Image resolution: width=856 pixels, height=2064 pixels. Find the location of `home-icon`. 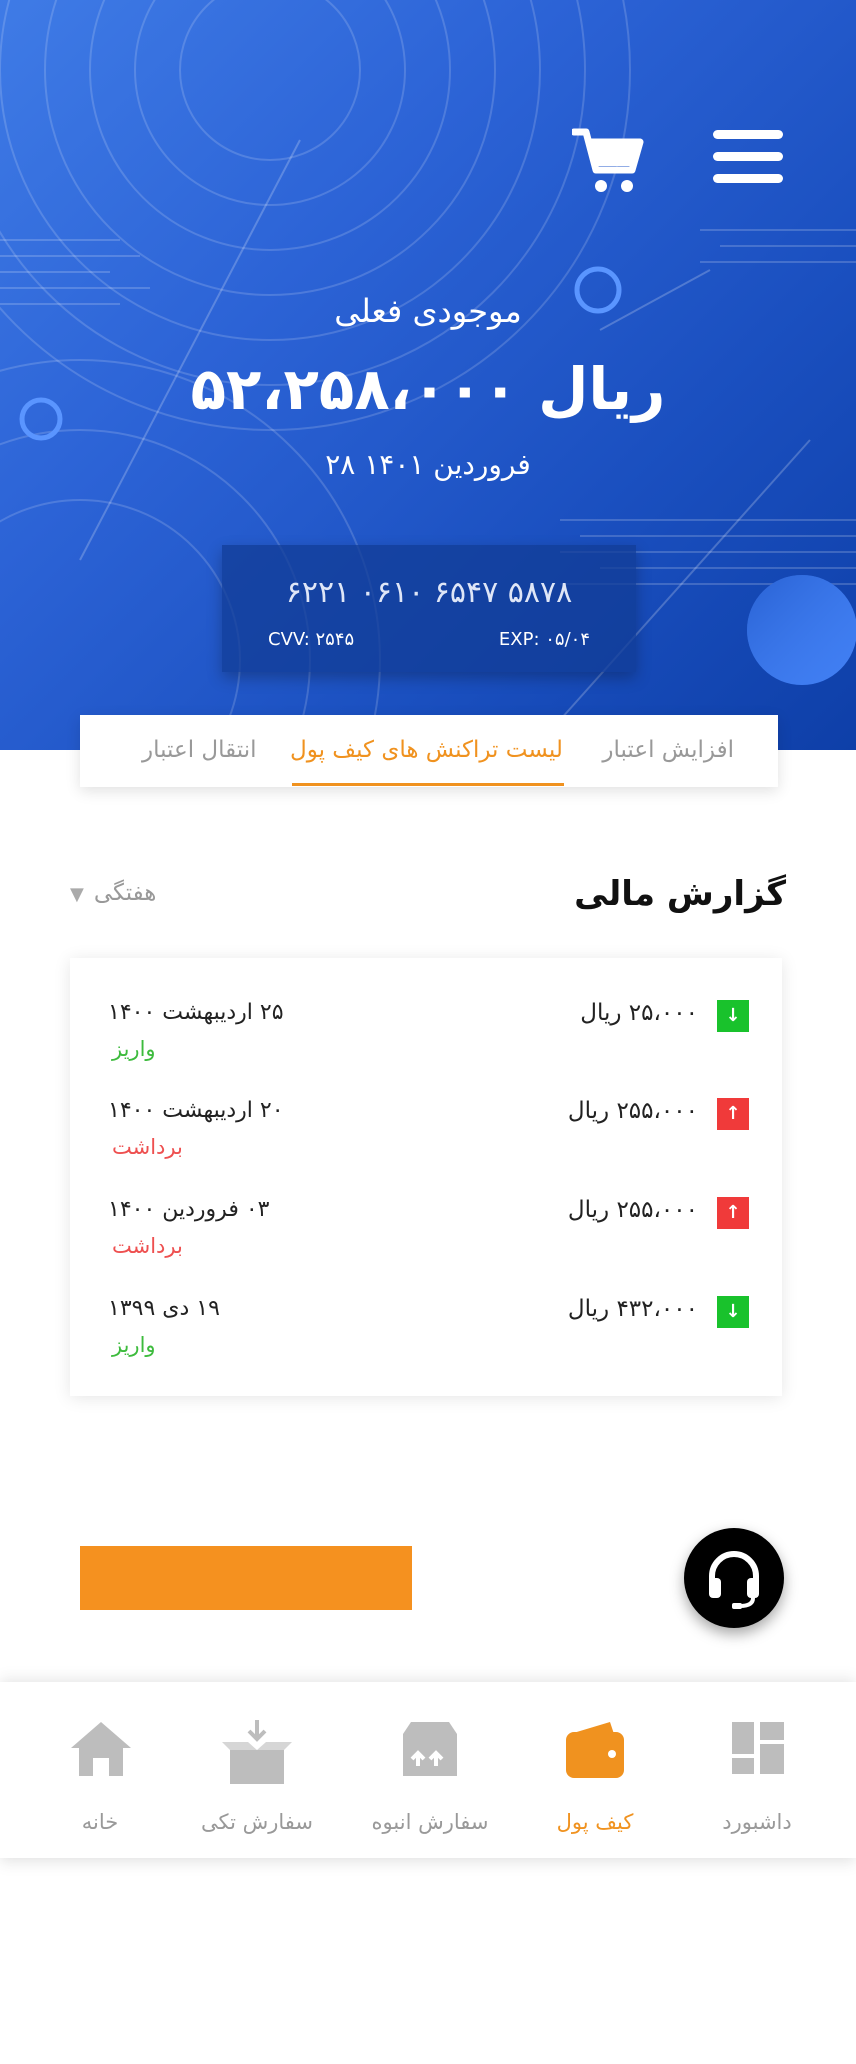

home-icon is located at coordinates (101, 1749).